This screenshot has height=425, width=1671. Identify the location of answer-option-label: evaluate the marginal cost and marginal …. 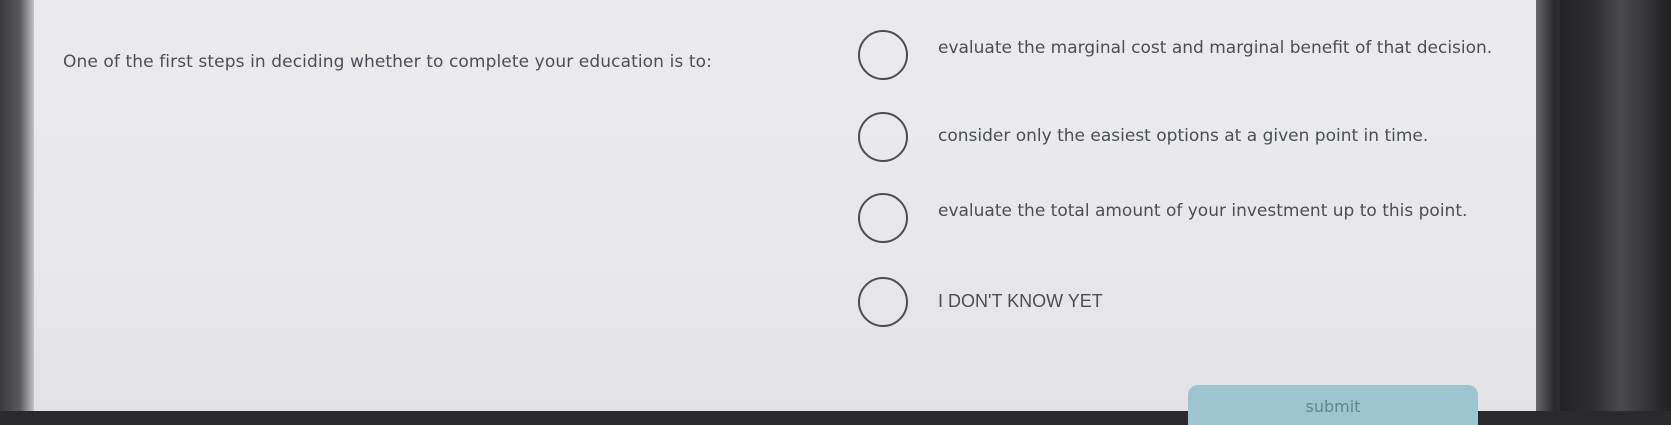
(1215, 48).